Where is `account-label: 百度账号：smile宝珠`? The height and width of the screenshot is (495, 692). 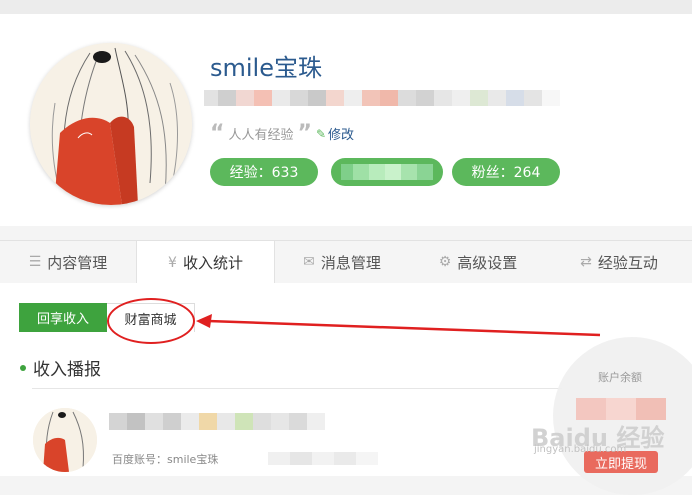
account-label: 百度账号：smile宝珠 is located at coordinates (165, 459).